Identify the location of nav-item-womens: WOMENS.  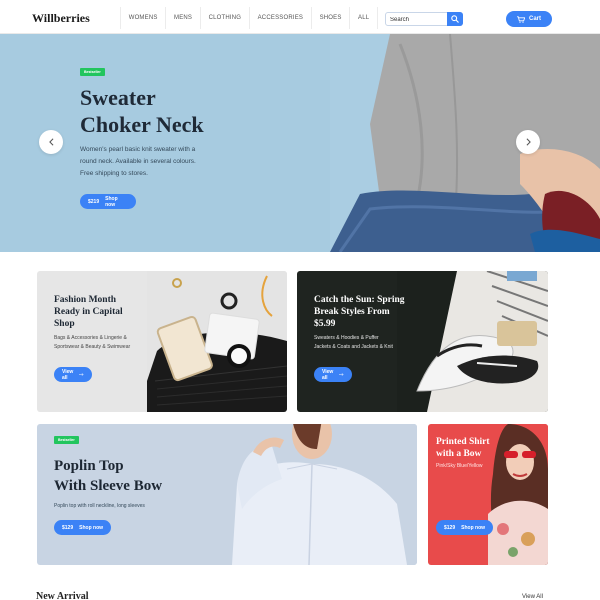
(144, 18).